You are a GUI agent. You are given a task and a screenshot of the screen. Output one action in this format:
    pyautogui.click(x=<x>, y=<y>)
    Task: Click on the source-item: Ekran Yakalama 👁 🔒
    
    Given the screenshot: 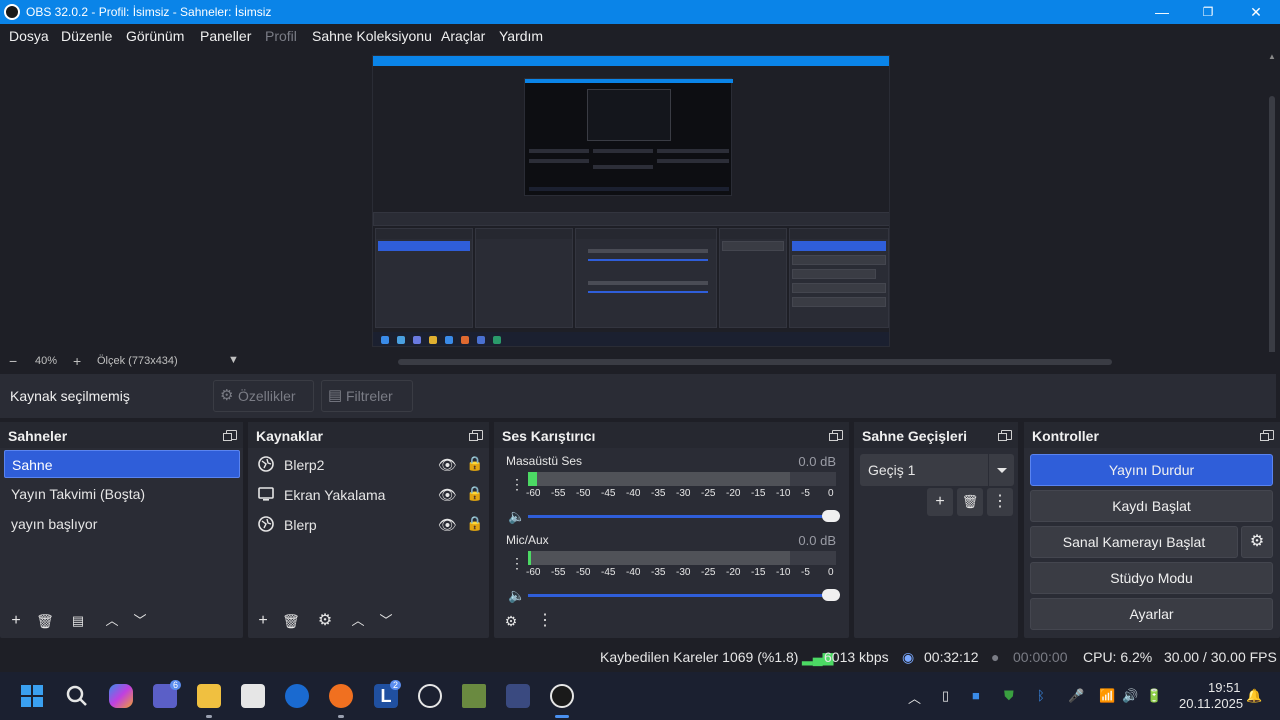 What is the action you would take?
    pyautogui.click(x=370, y=495)
    